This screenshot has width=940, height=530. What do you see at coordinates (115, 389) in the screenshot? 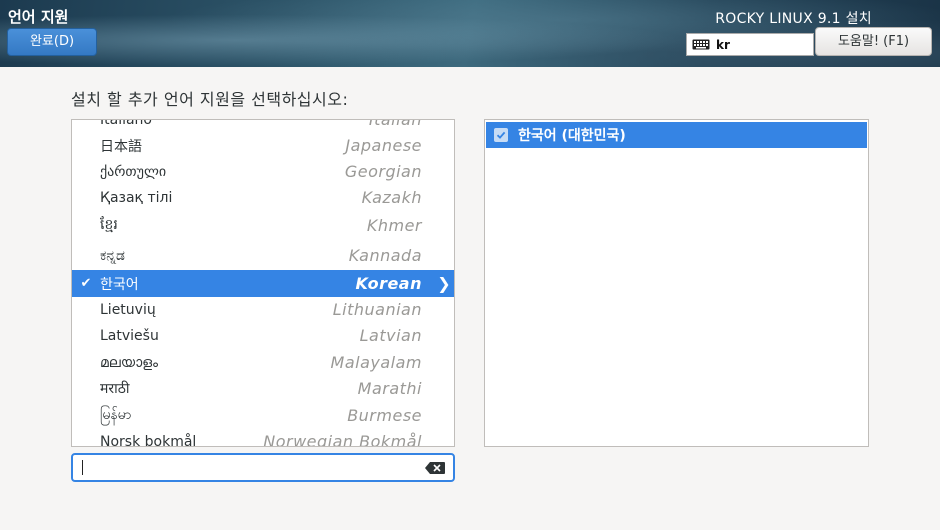
I see `language-native-name: मराठी` at bounding box center [115, 389].